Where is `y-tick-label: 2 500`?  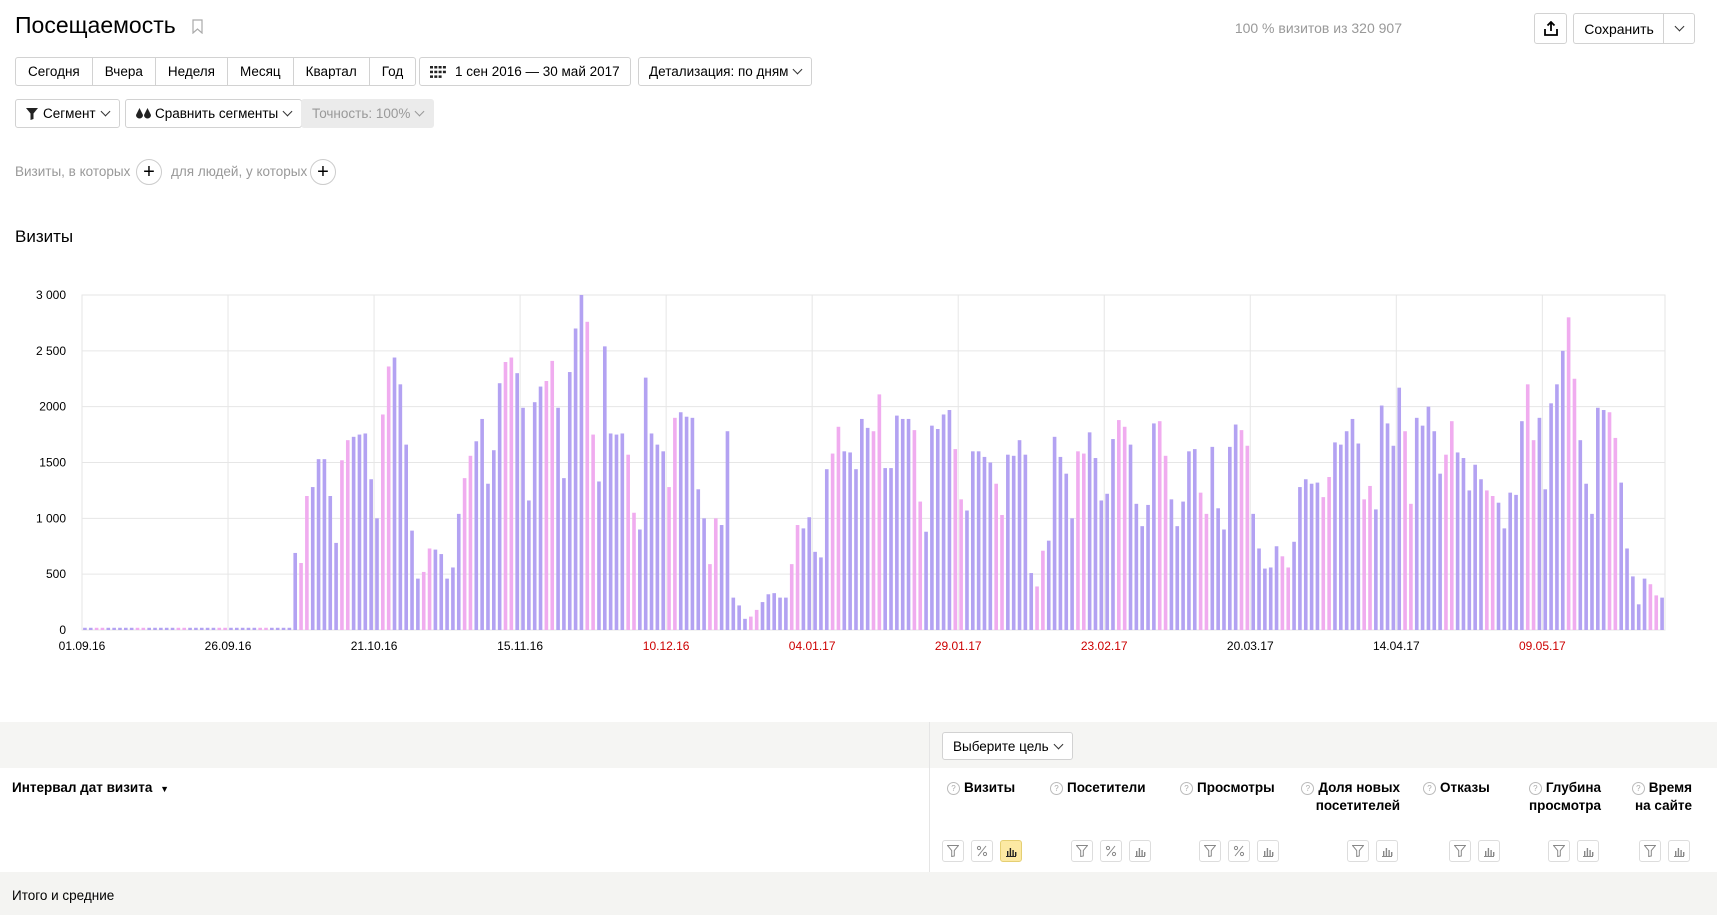
y-tick-label: 2 500 is located at coordinates (51, 351).